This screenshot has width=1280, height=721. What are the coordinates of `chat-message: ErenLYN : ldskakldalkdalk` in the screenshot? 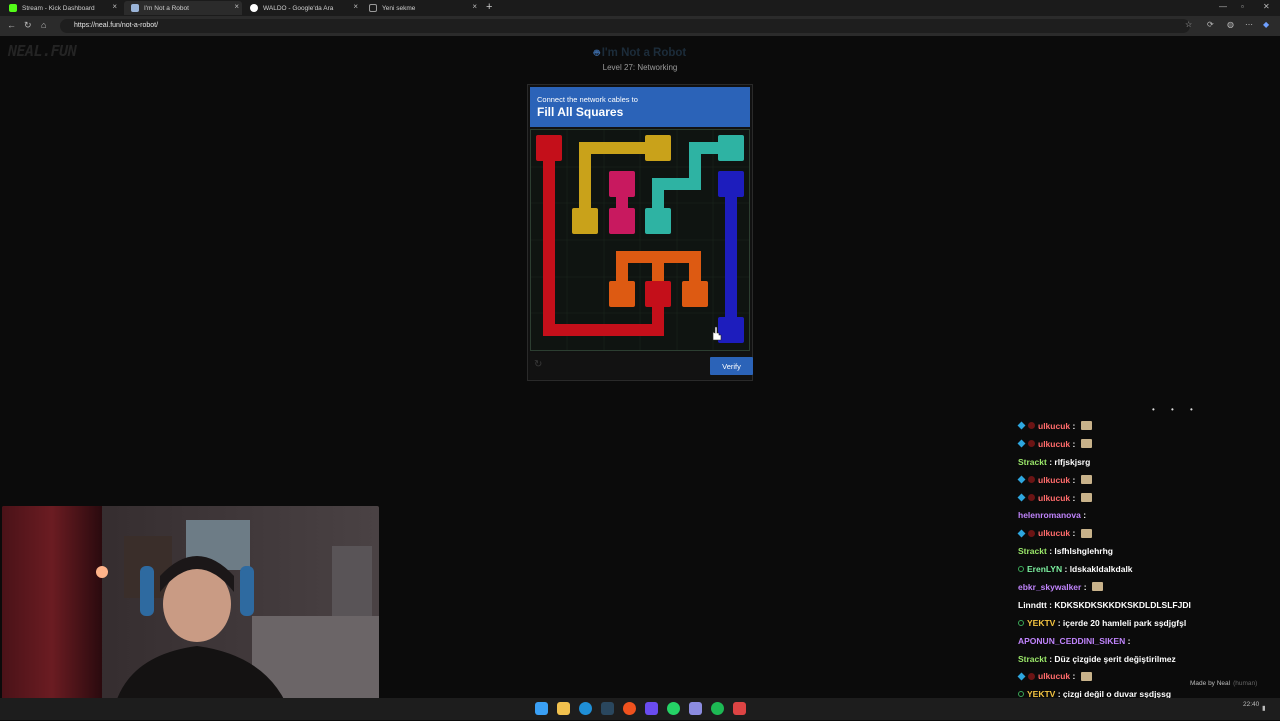 It's located at (1149, 569).